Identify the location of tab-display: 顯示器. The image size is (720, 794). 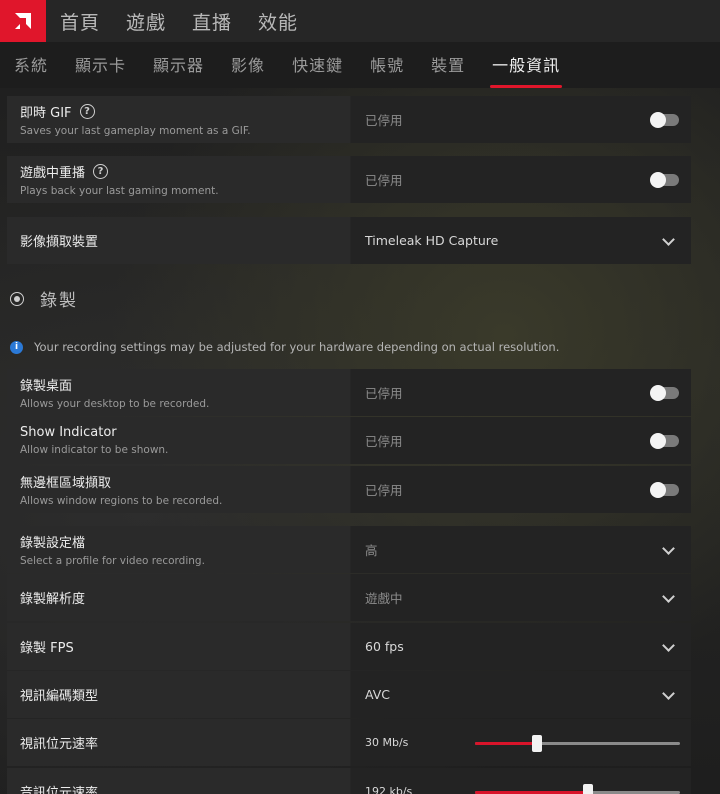
(178, 65).